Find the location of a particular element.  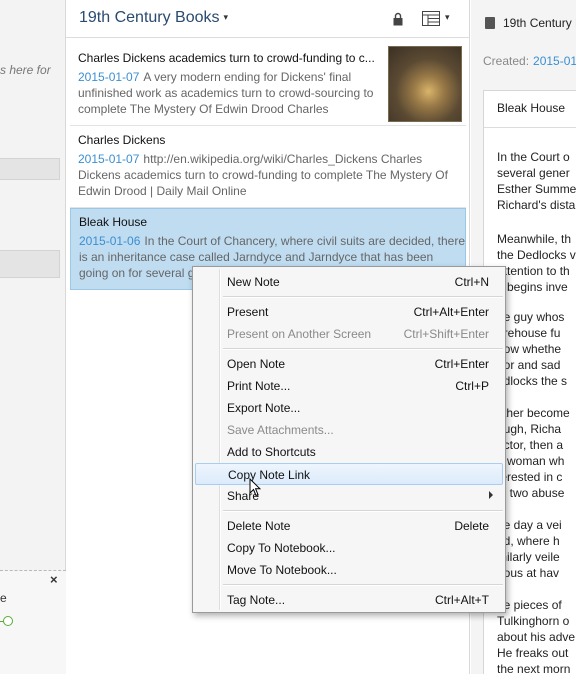

menu-item-print-note: Print Note... Ctrl+P is located at coordinates (349, 386).